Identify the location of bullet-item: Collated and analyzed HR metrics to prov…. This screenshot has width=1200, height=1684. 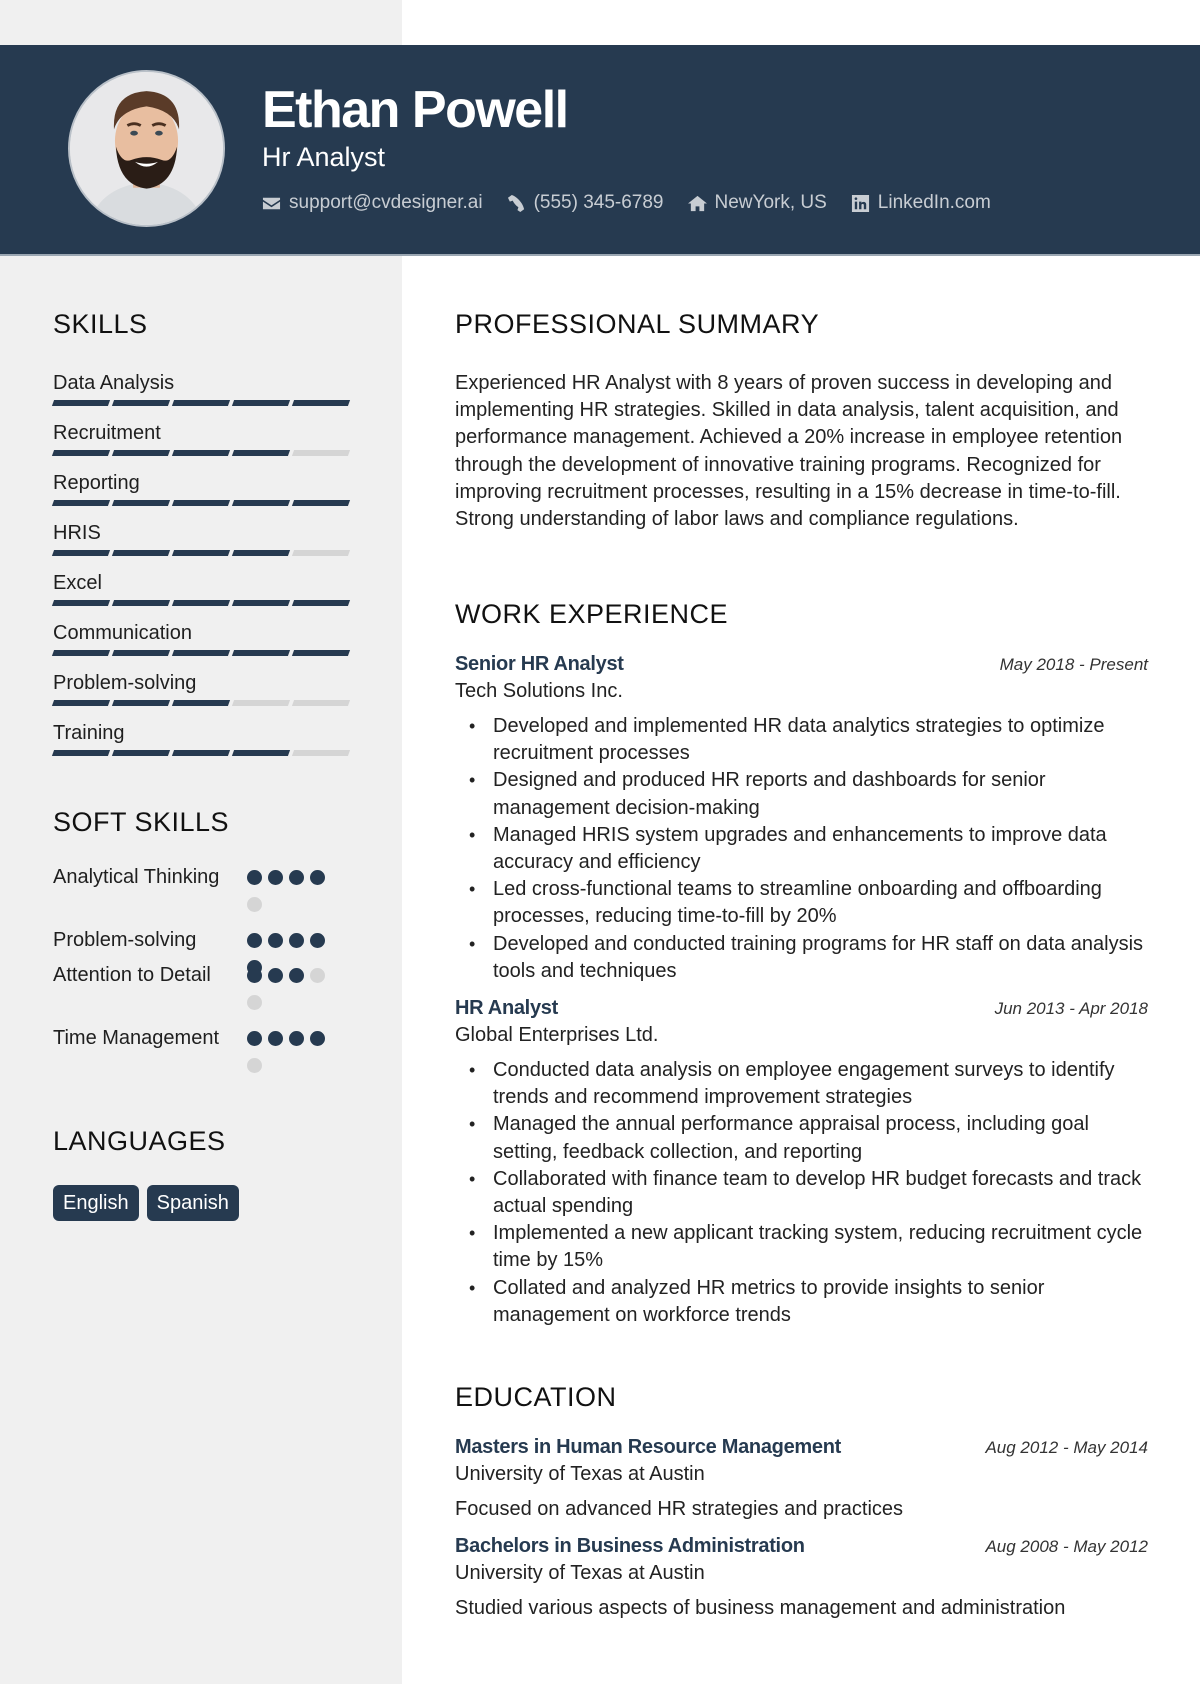
(801, 1302).